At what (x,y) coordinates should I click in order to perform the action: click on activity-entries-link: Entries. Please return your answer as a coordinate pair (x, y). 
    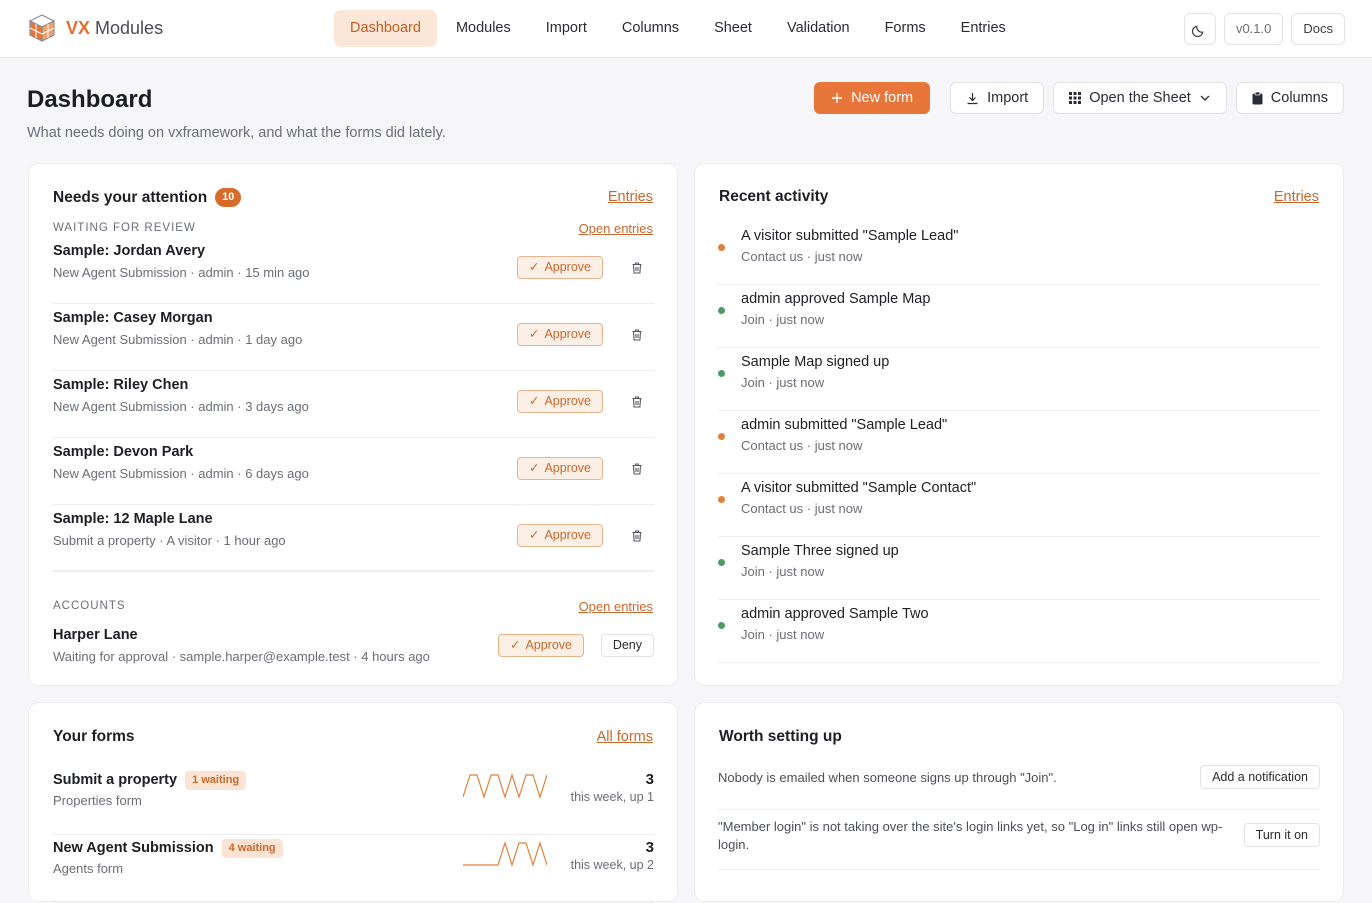
    Looking at the image, I should click on (1296, 197).